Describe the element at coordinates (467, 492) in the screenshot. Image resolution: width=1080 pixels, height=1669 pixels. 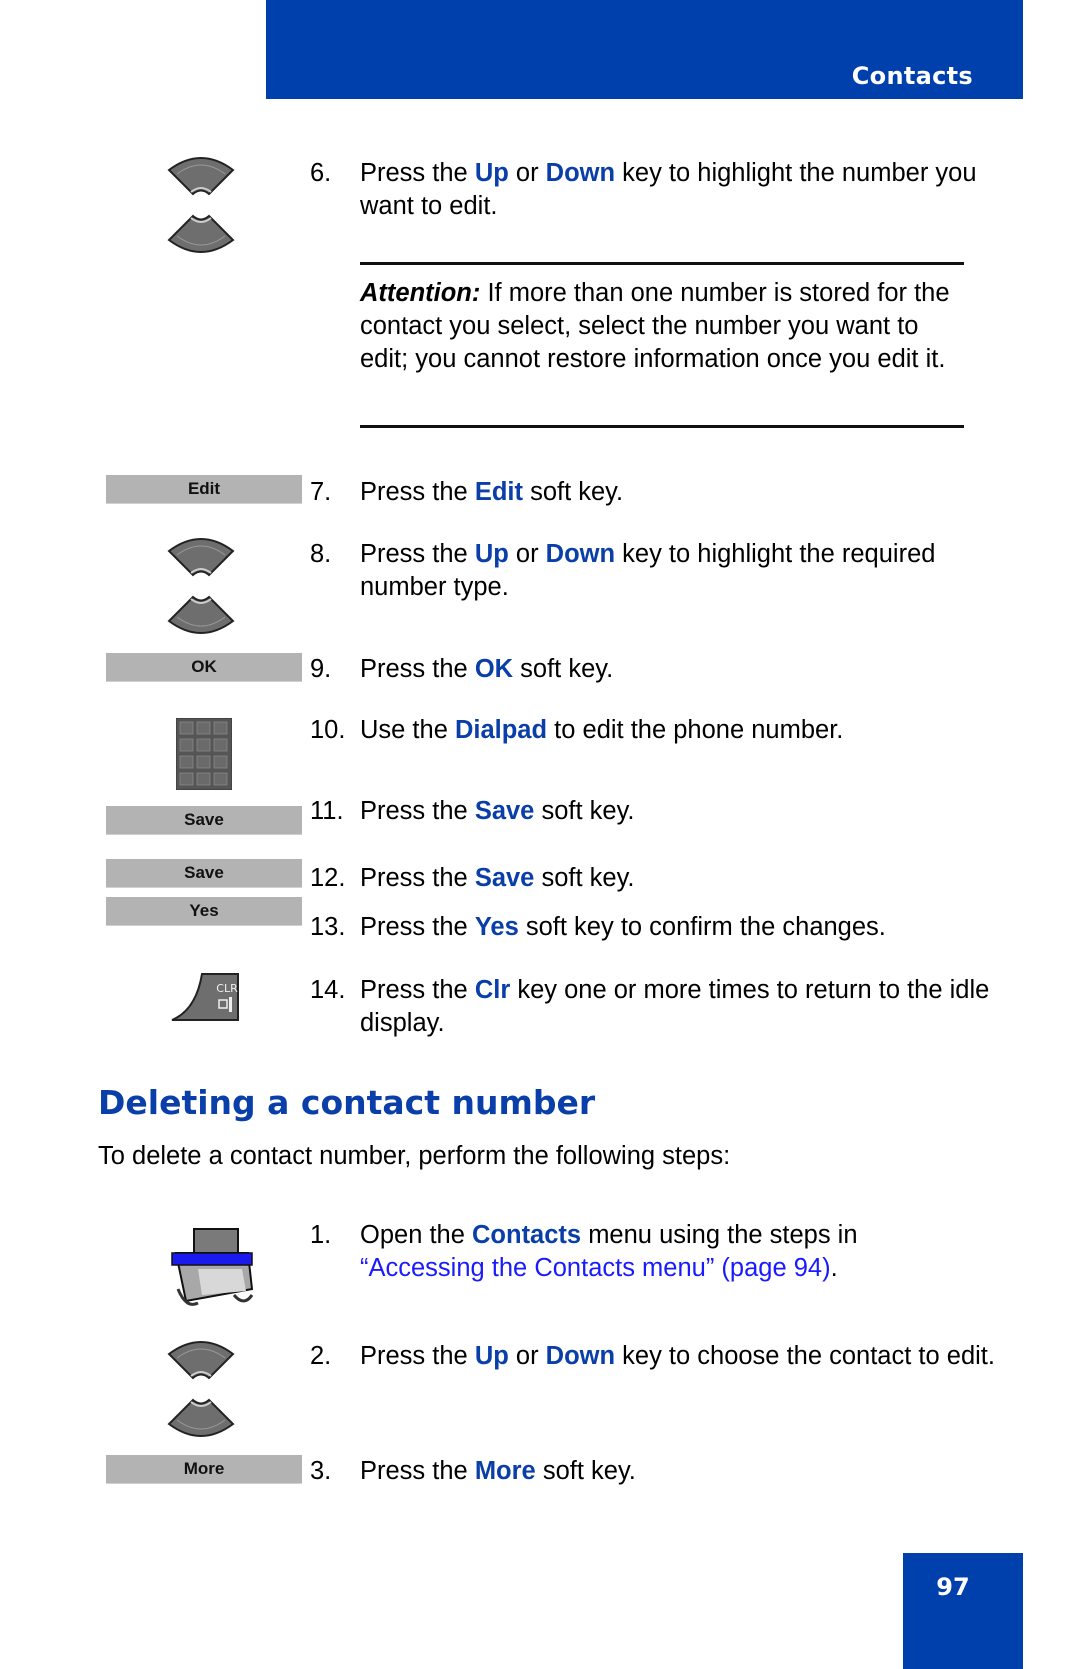
I see `step-7: 7. Press the Edit soft key.` at that location.